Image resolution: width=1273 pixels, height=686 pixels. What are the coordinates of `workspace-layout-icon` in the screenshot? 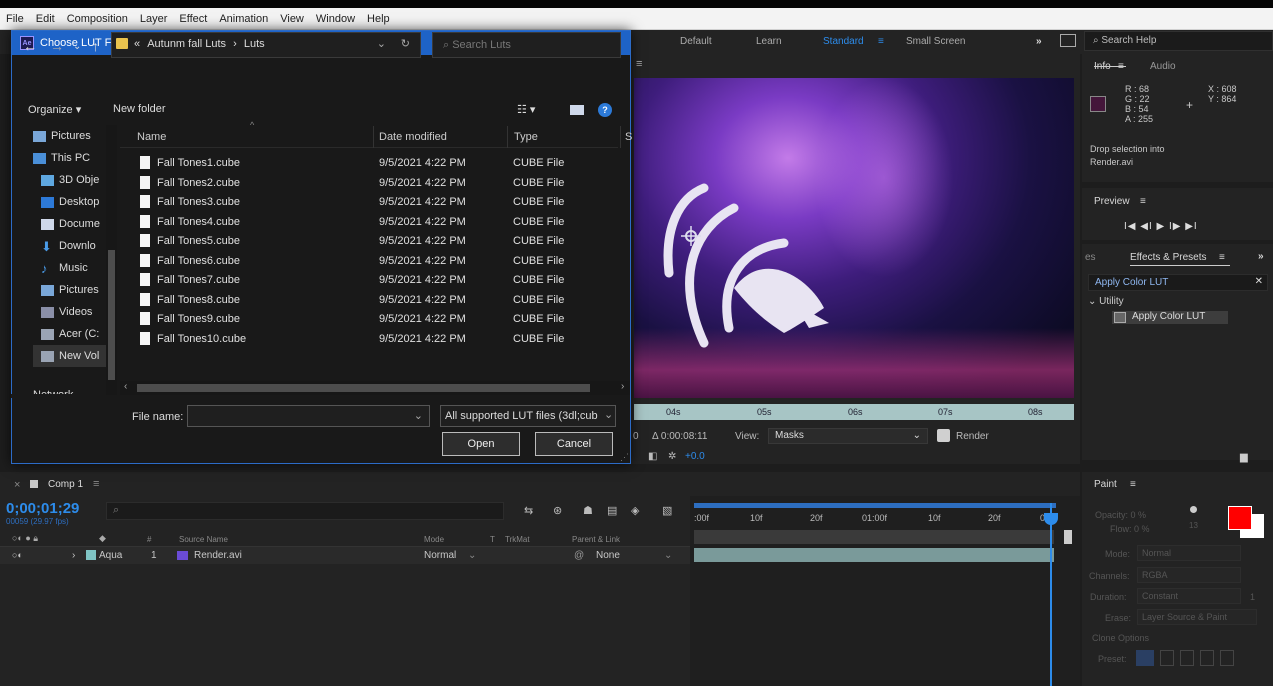 It's located at (1068, 40).